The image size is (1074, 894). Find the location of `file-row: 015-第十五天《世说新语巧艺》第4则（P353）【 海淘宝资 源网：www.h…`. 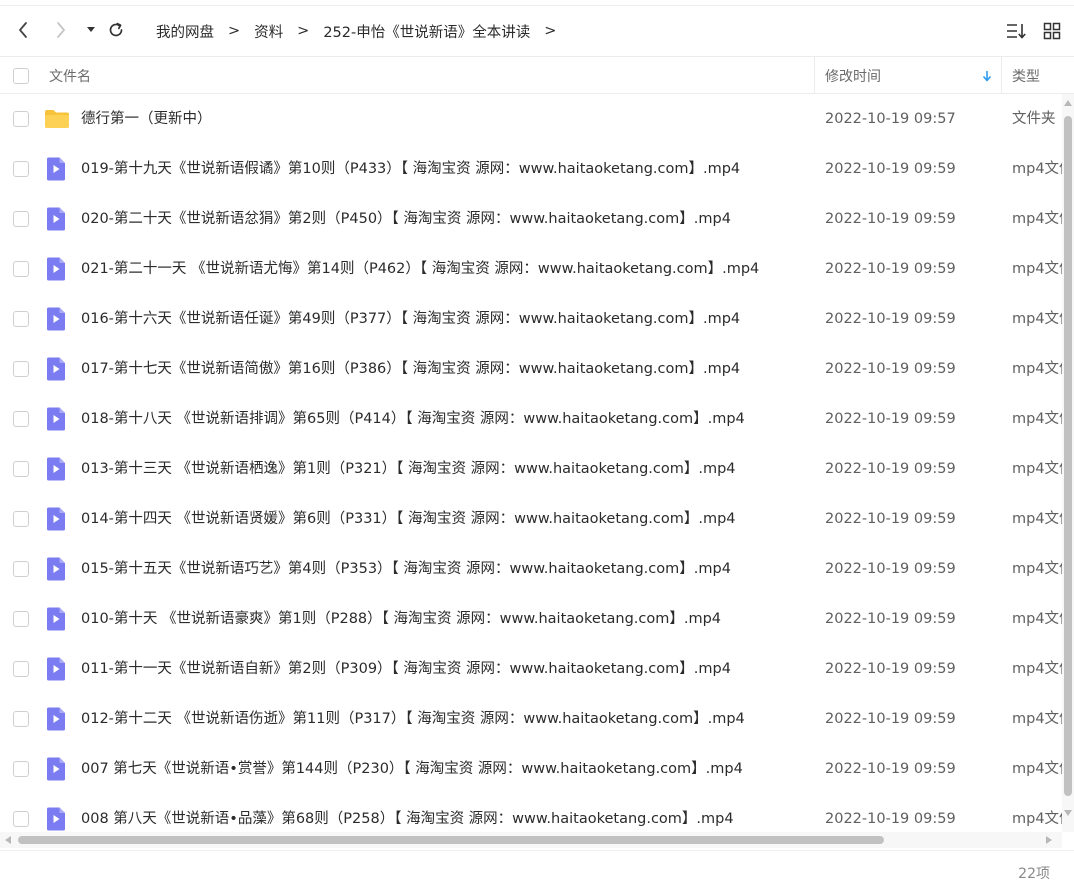

file-row: 015-第十五天《世说新语巧艺》第4则（P353）【 海淘宝资 源网：www.h… is located at coordinates (531, 569).